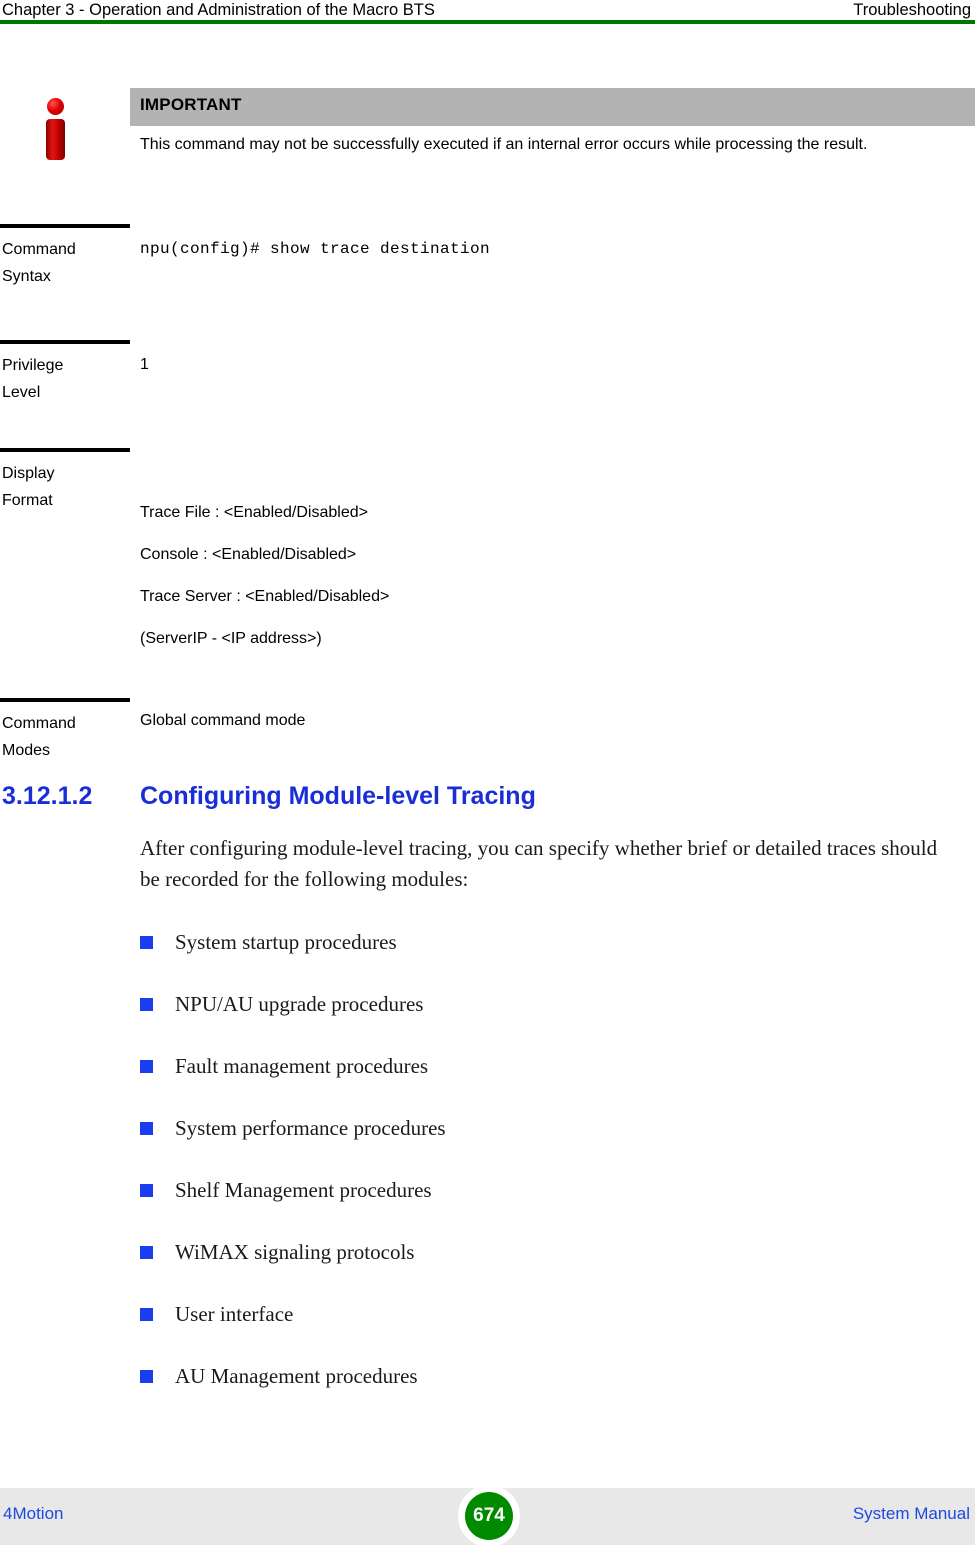  I want to click on list-item-label: Fault management procedures, so click(302, 1066).